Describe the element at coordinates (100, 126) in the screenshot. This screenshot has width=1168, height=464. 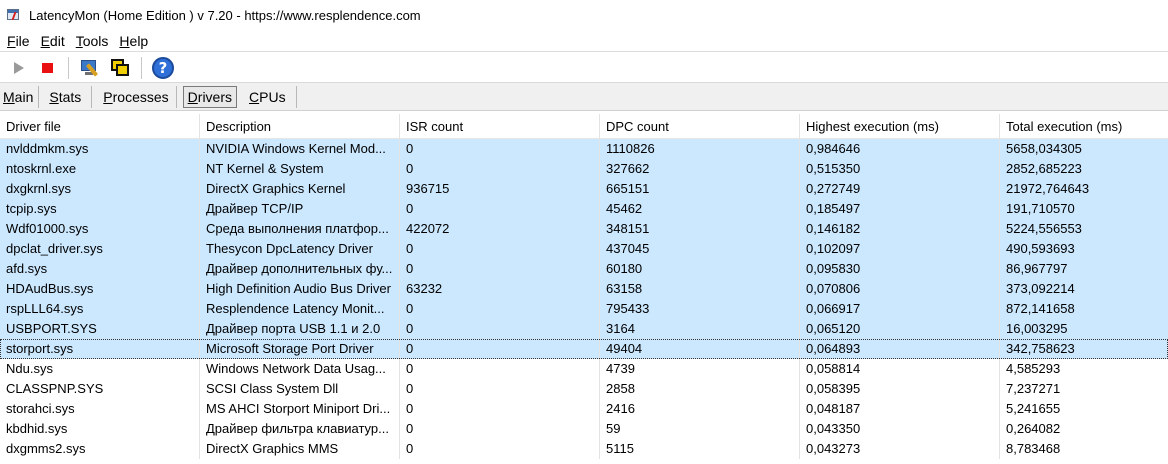
I see `column-header: Driver file` at that location.